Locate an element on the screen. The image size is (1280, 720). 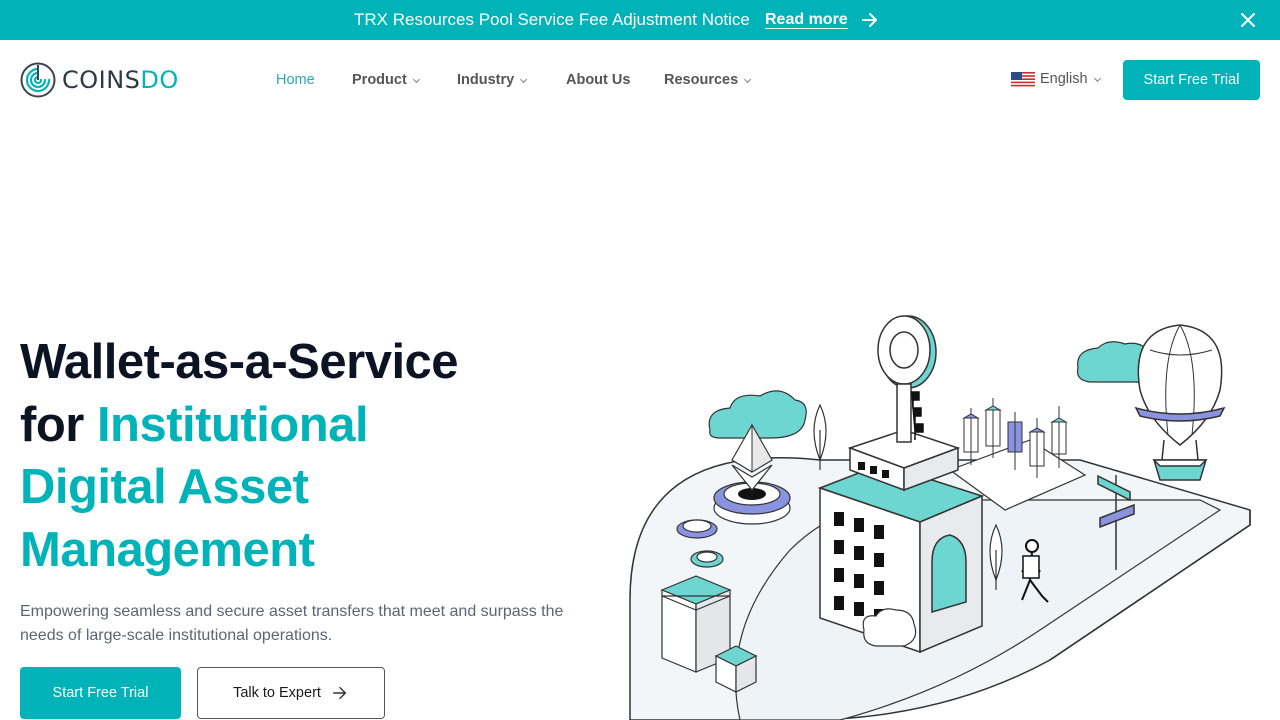
logo-wordmark: COINSDO is located at coordinates (120, 80).